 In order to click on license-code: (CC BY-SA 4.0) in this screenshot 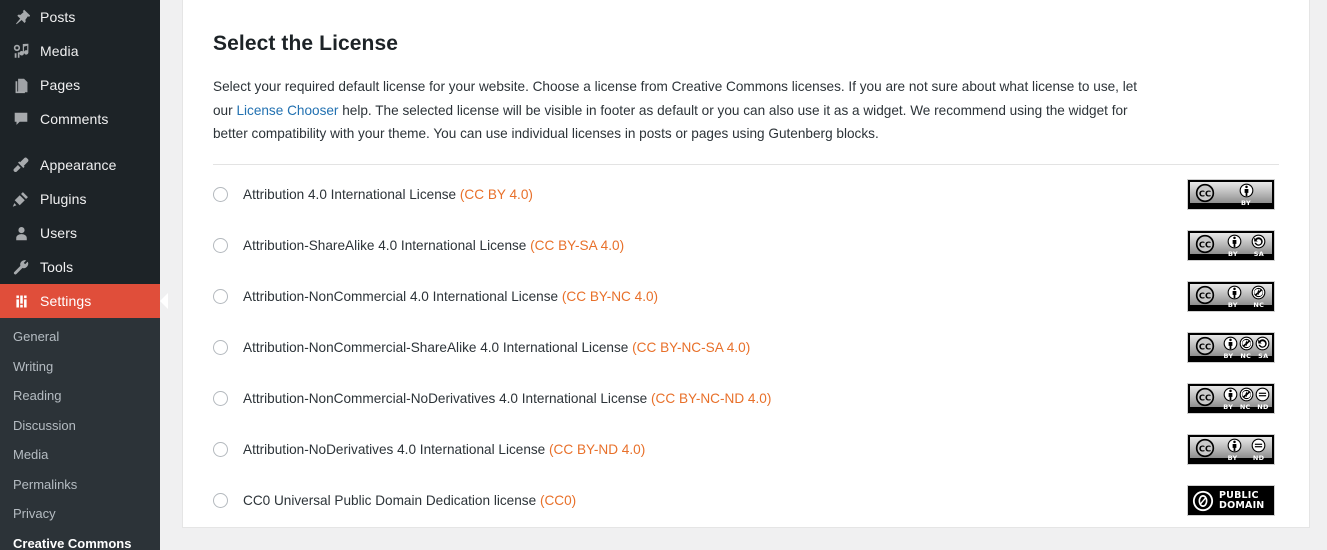, I will do `click(577, 246)`.